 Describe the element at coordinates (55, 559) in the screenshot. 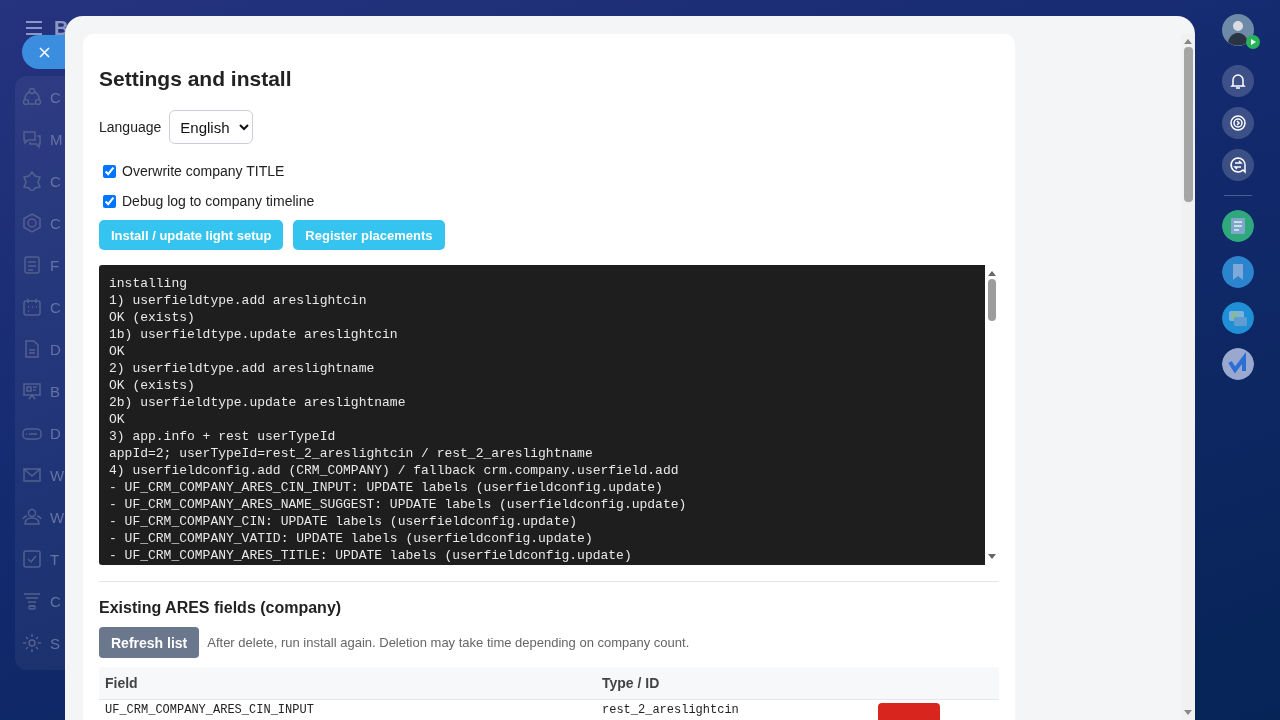

I see `nav-label: T` at that location.